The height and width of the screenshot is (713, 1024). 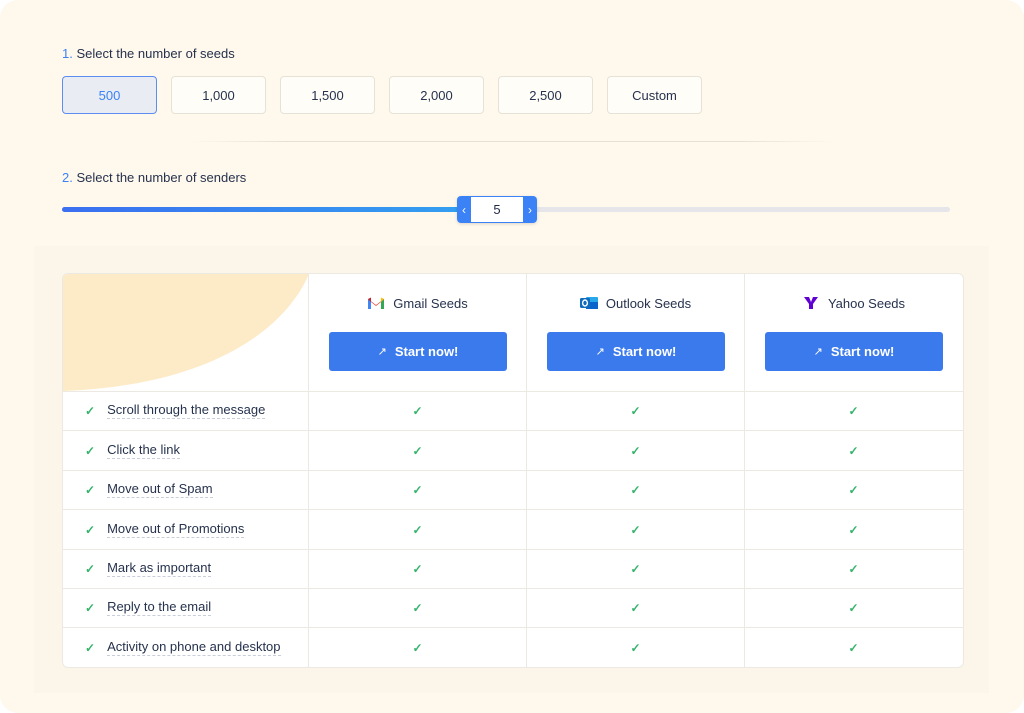 I want to click on gmail-icon, so click(x=376, y=303).